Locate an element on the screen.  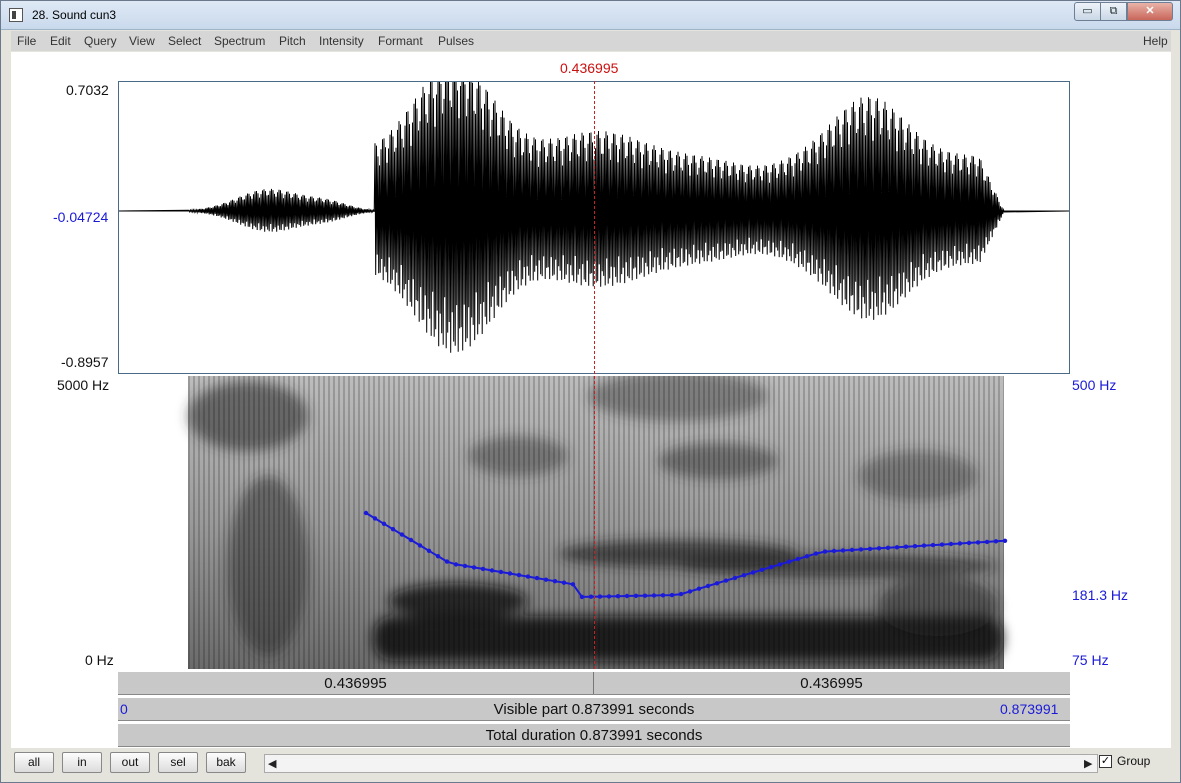
scroll-left-arrow-icon: ◀ is located at coordinates (272, 763).